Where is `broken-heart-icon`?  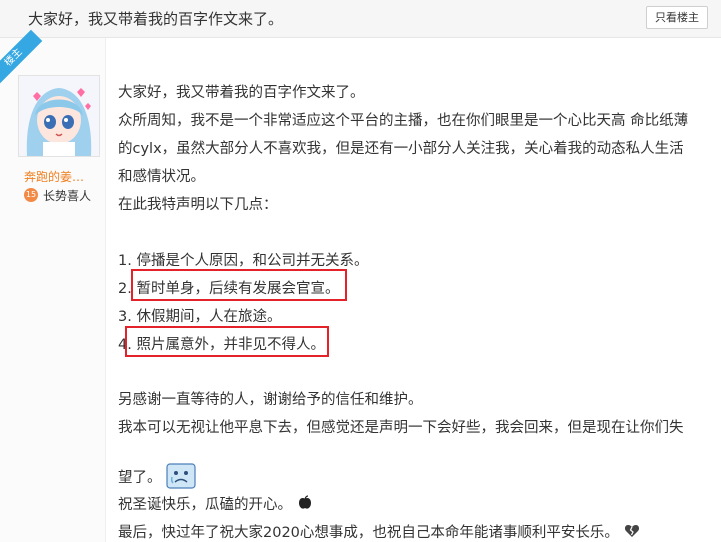
broken-heart-icon is located at coordinates (632, 533).